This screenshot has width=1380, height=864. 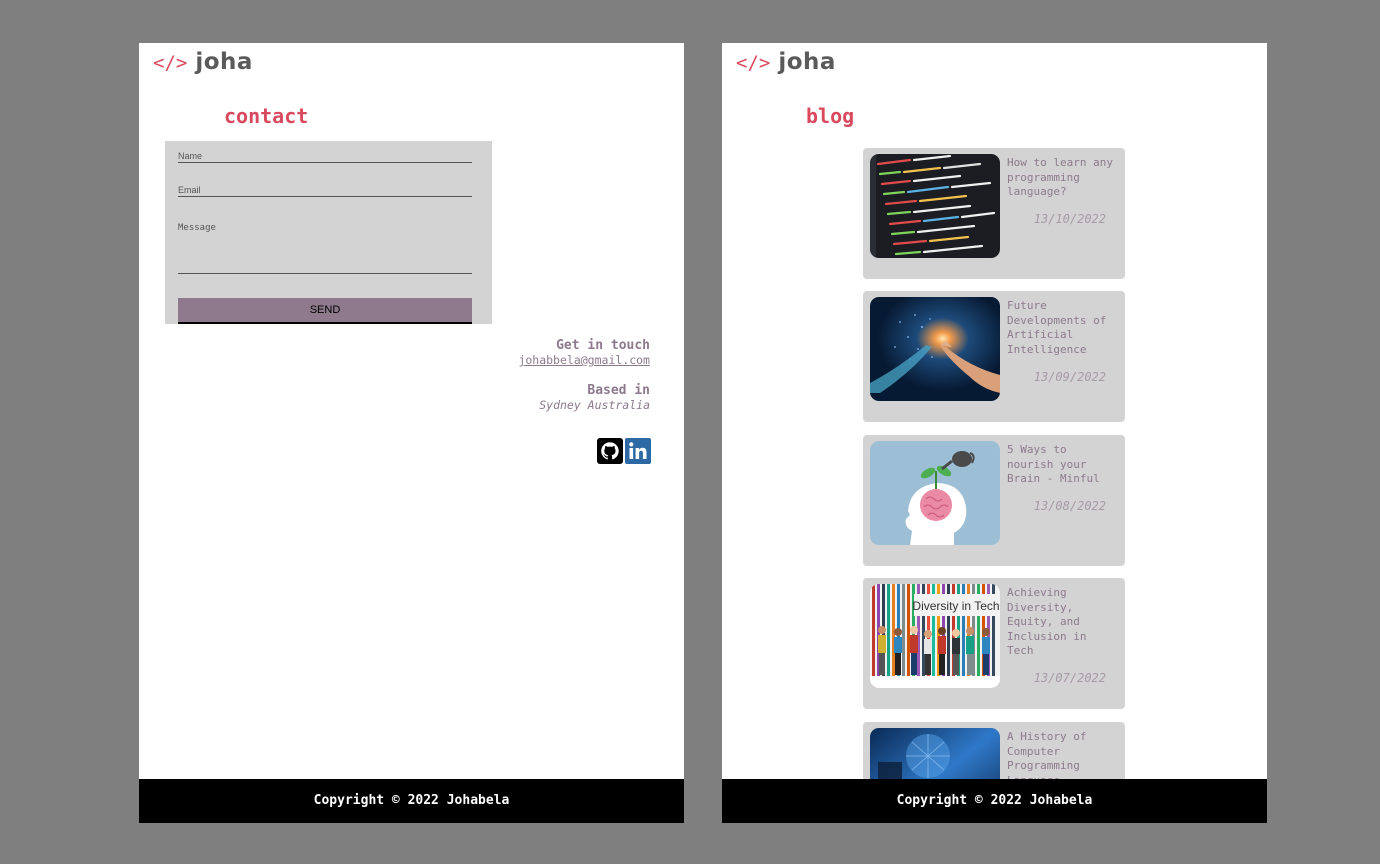 I want to click on diversity-people-image: Diversity in Tech, so click(x=935, y=636).